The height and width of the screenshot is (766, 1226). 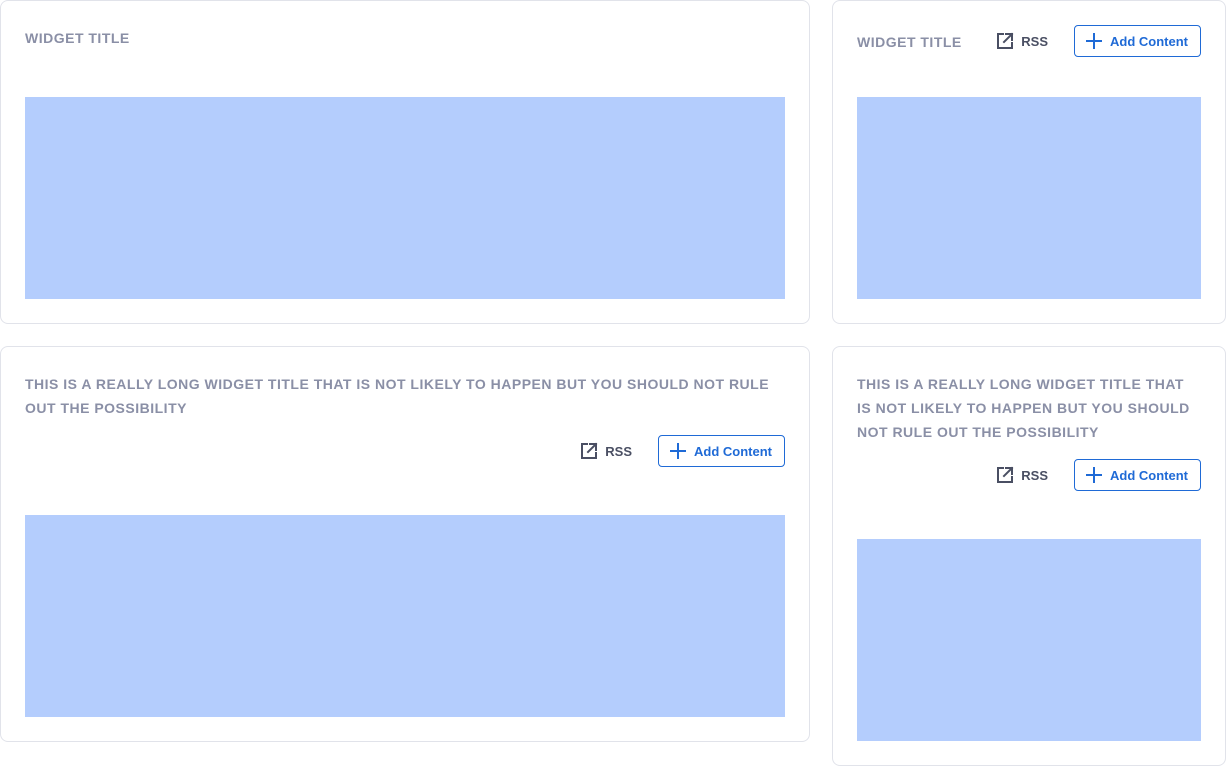 I want to click on widget-card-2: WIDGET TITLE RSS Add Content, so click(x=1029, y=162).